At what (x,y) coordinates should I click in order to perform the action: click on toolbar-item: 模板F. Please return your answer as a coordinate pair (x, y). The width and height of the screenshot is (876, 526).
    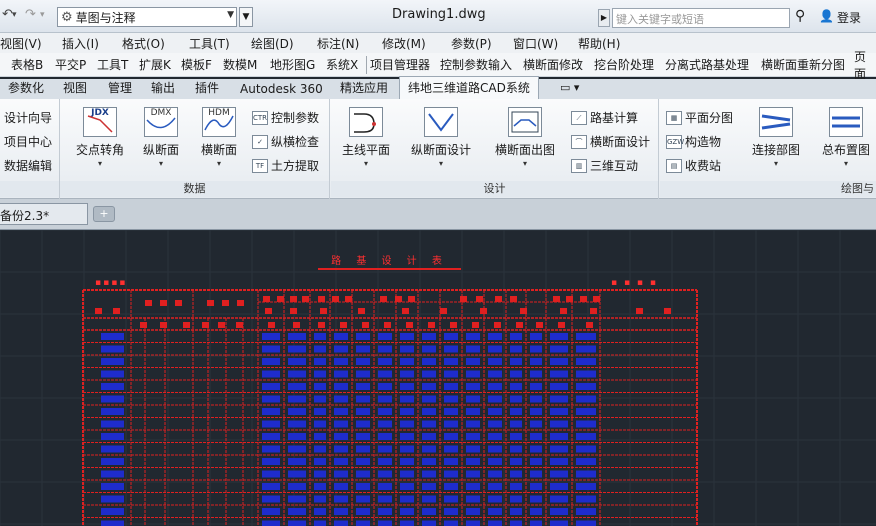
    Looking at the image, I should click on (196, 64).